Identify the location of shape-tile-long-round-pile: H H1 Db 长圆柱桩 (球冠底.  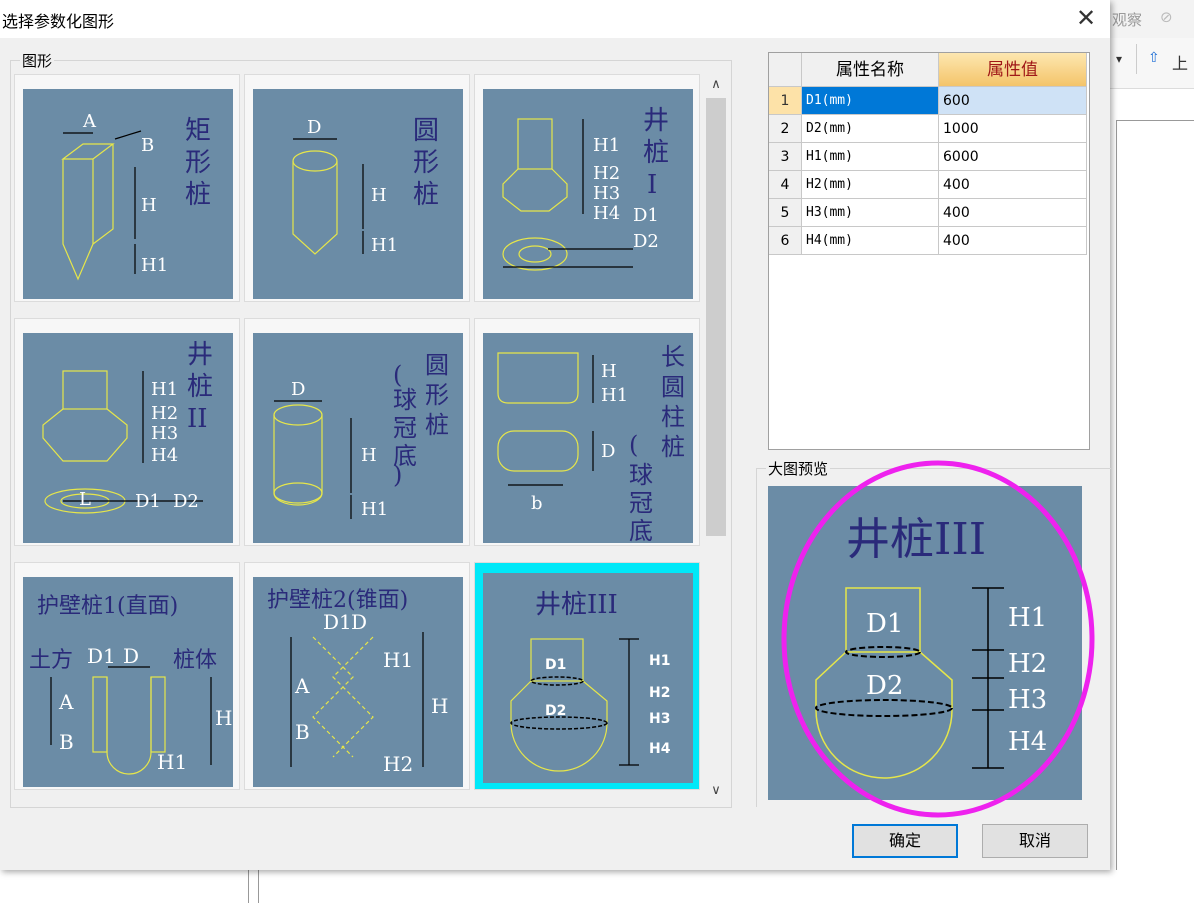
(587, 432).